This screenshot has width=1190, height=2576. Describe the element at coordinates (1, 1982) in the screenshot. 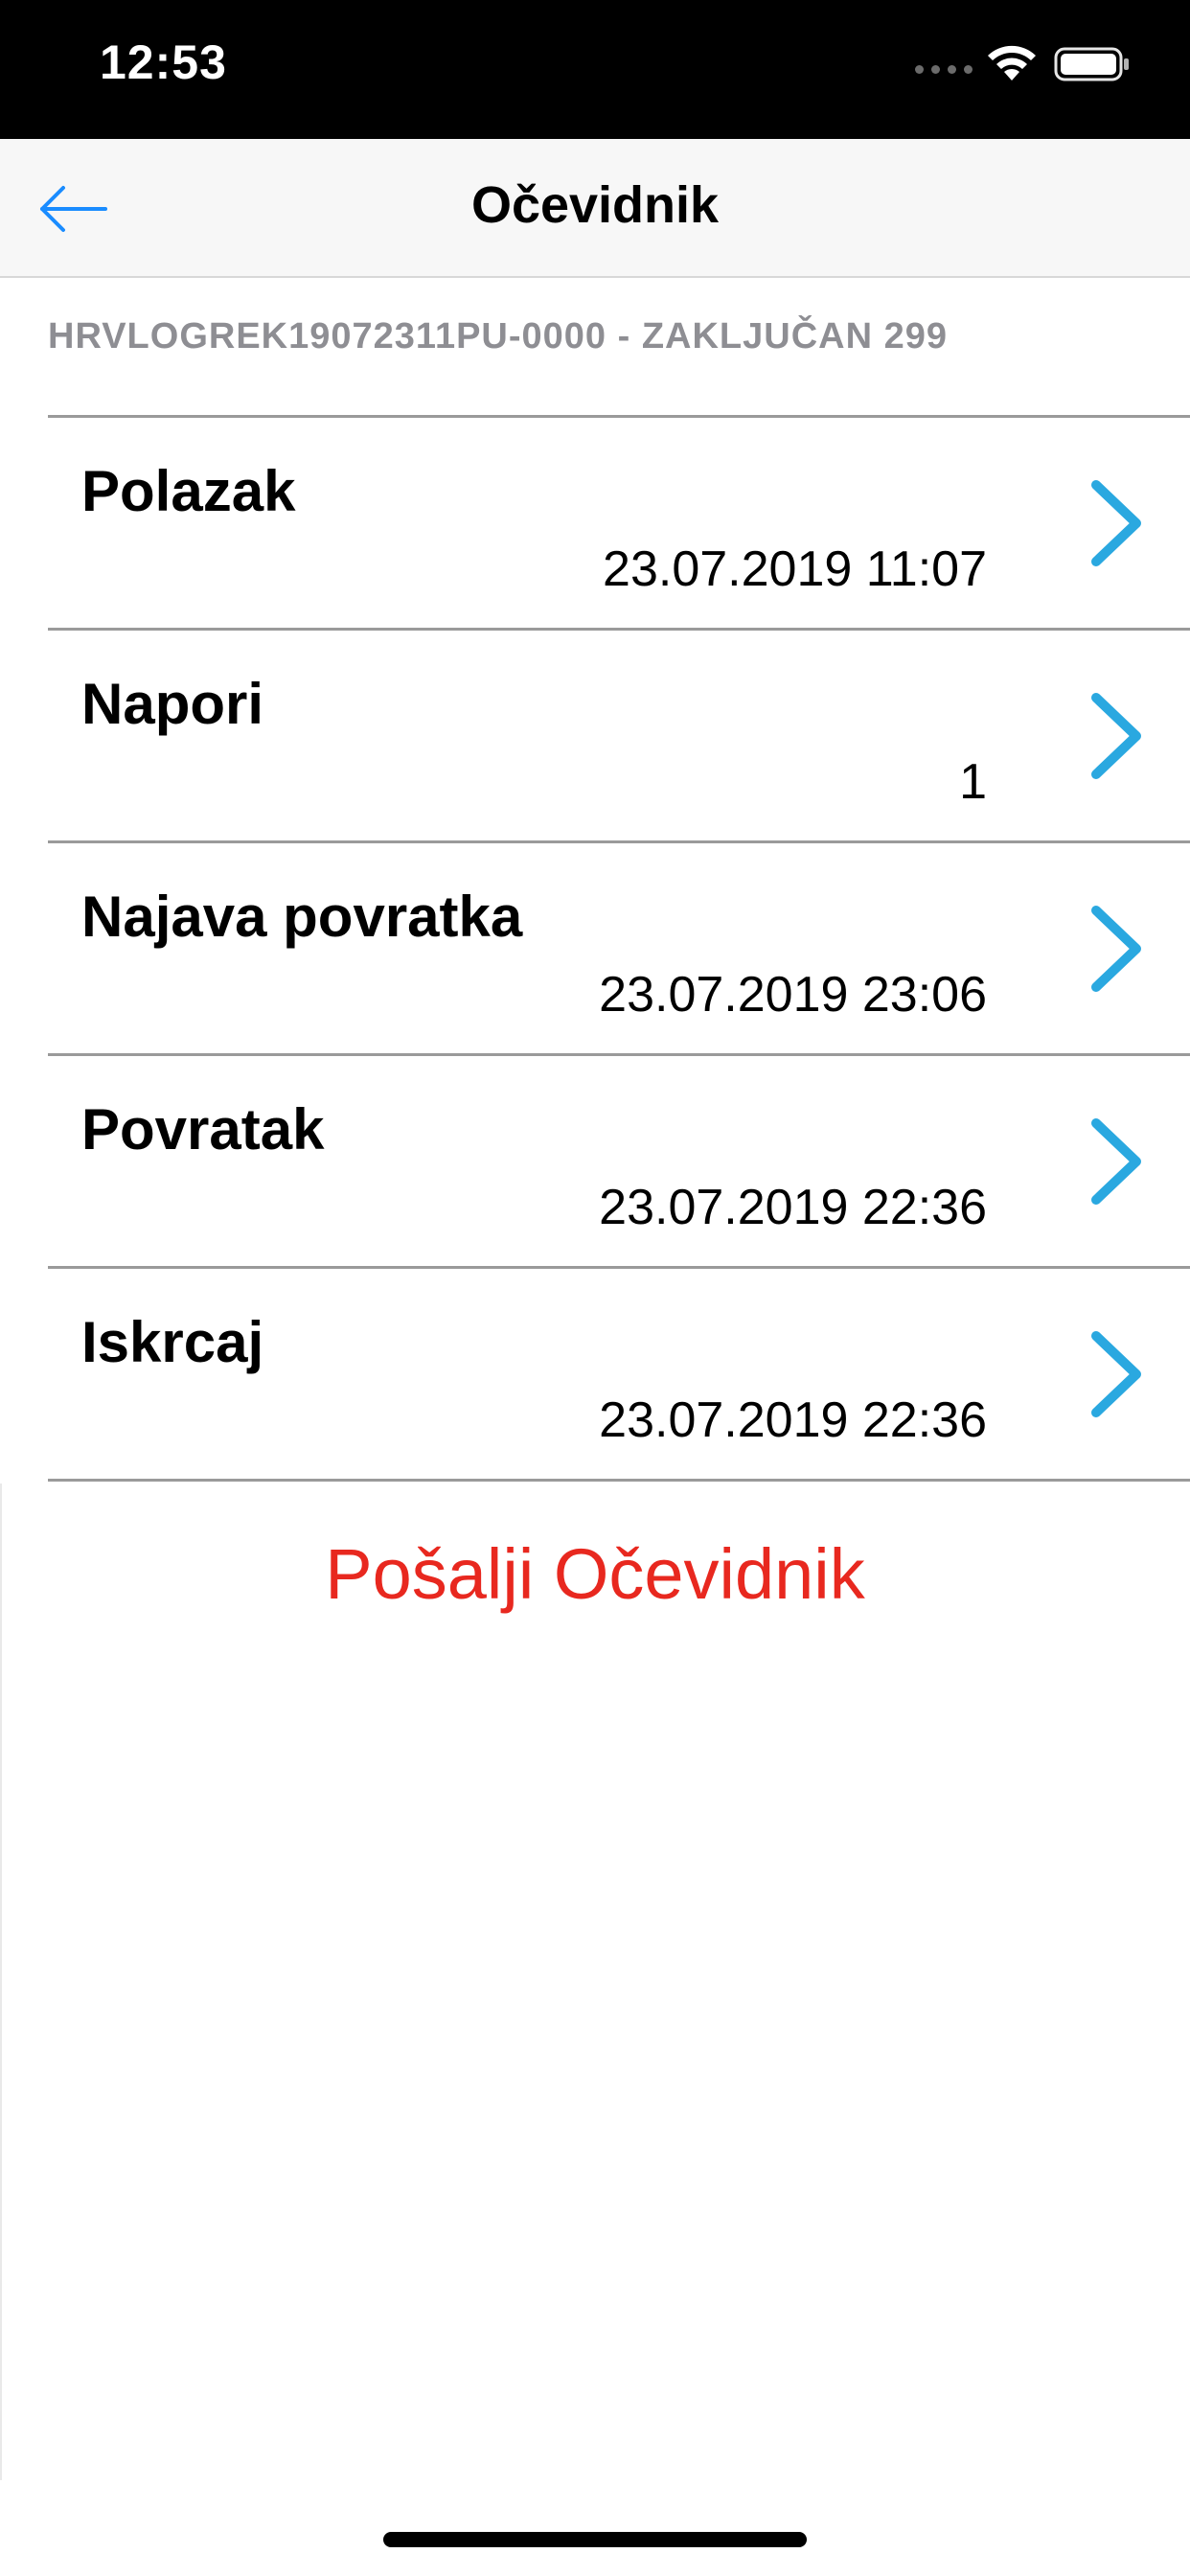

I see `divider` at that location.